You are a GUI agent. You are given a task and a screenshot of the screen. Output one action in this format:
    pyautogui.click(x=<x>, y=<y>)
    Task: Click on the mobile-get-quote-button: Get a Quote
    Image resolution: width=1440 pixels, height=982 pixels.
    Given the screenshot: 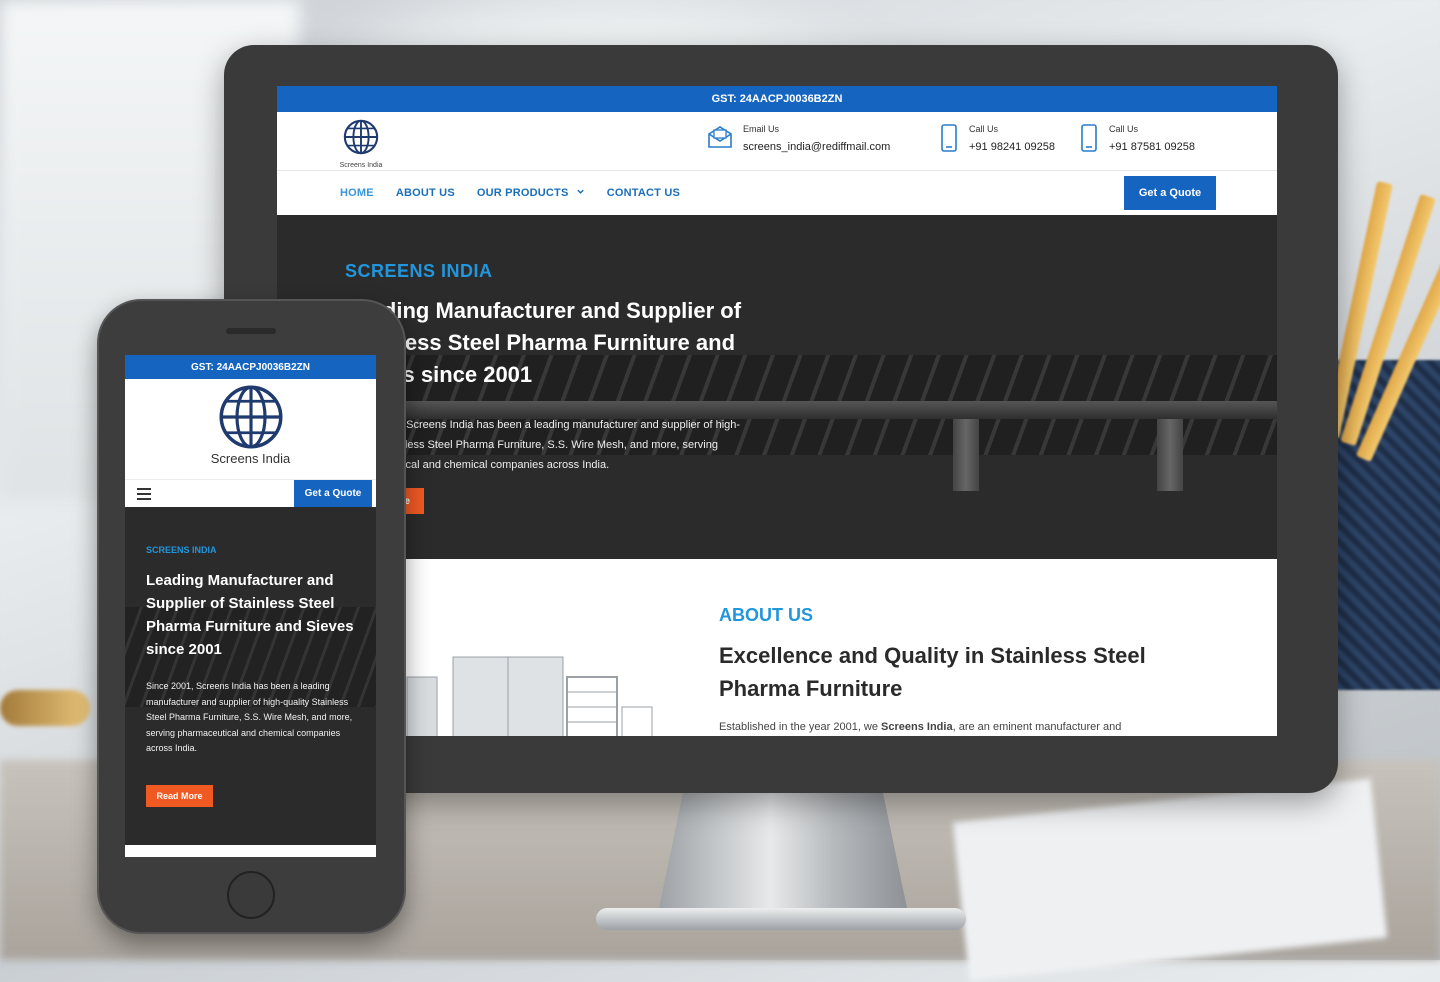 What is the action you would take?
    pyautogui.click(x=333, y=493)
    